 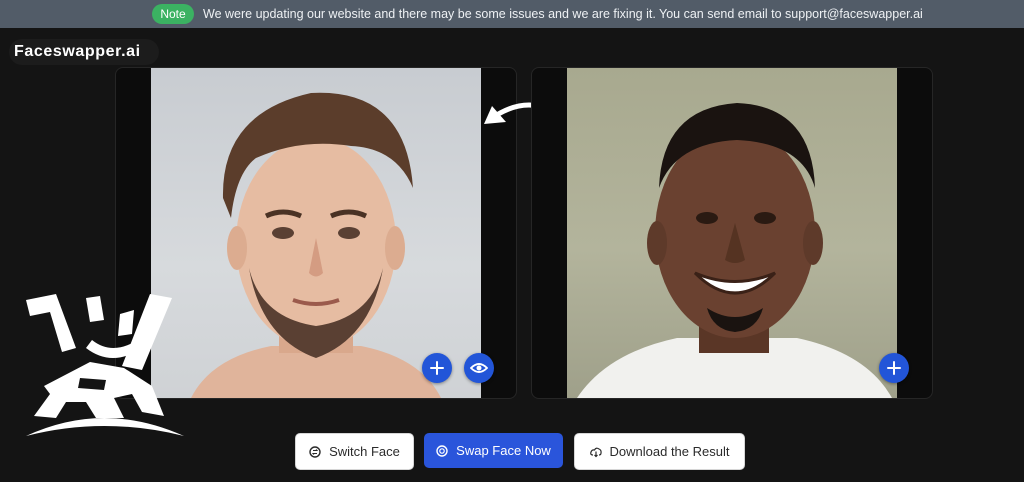 I want to click on download-result-button: Download the Result, so click(x=659, y=451).